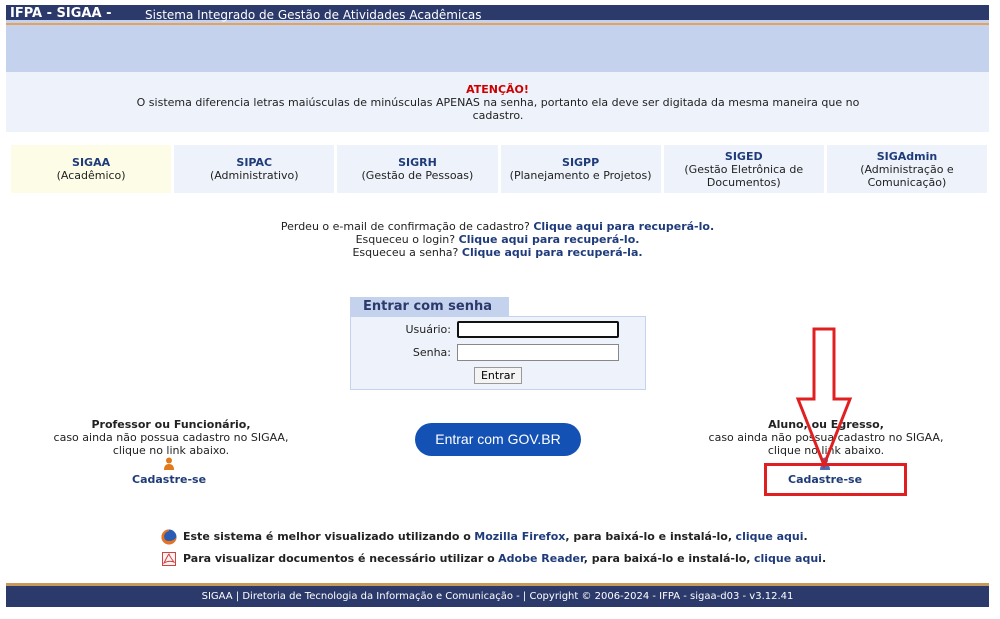  Describe the element at coordinates (498, 439) in the screenshot. I see `govbr-login-button: Entrar com GOV.BR` at that location.